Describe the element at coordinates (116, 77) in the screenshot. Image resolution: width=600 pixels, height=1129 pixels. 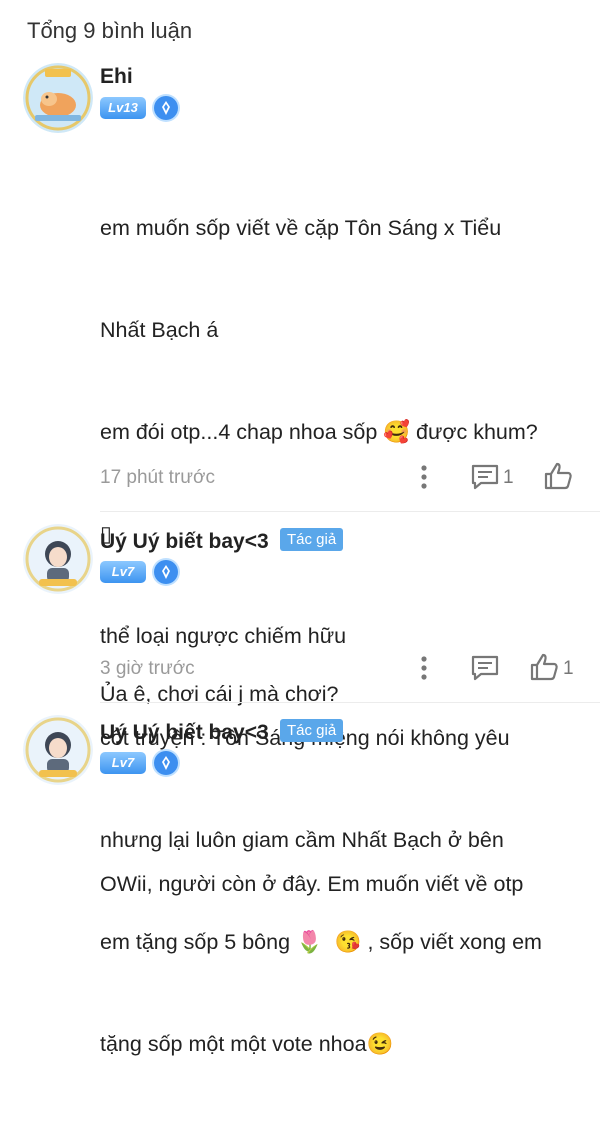
I see `comment-author-name: Ehi` at that location.